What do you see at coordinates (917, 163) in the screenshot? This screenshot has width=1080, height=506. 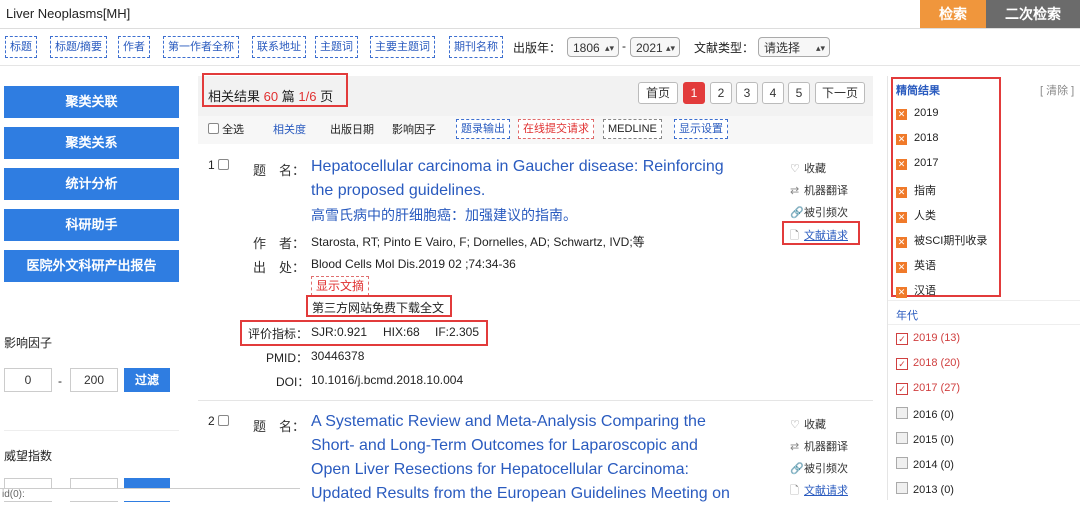 I see `refine-item-2017: ✕ 2017` at bounding box center [917, 163].